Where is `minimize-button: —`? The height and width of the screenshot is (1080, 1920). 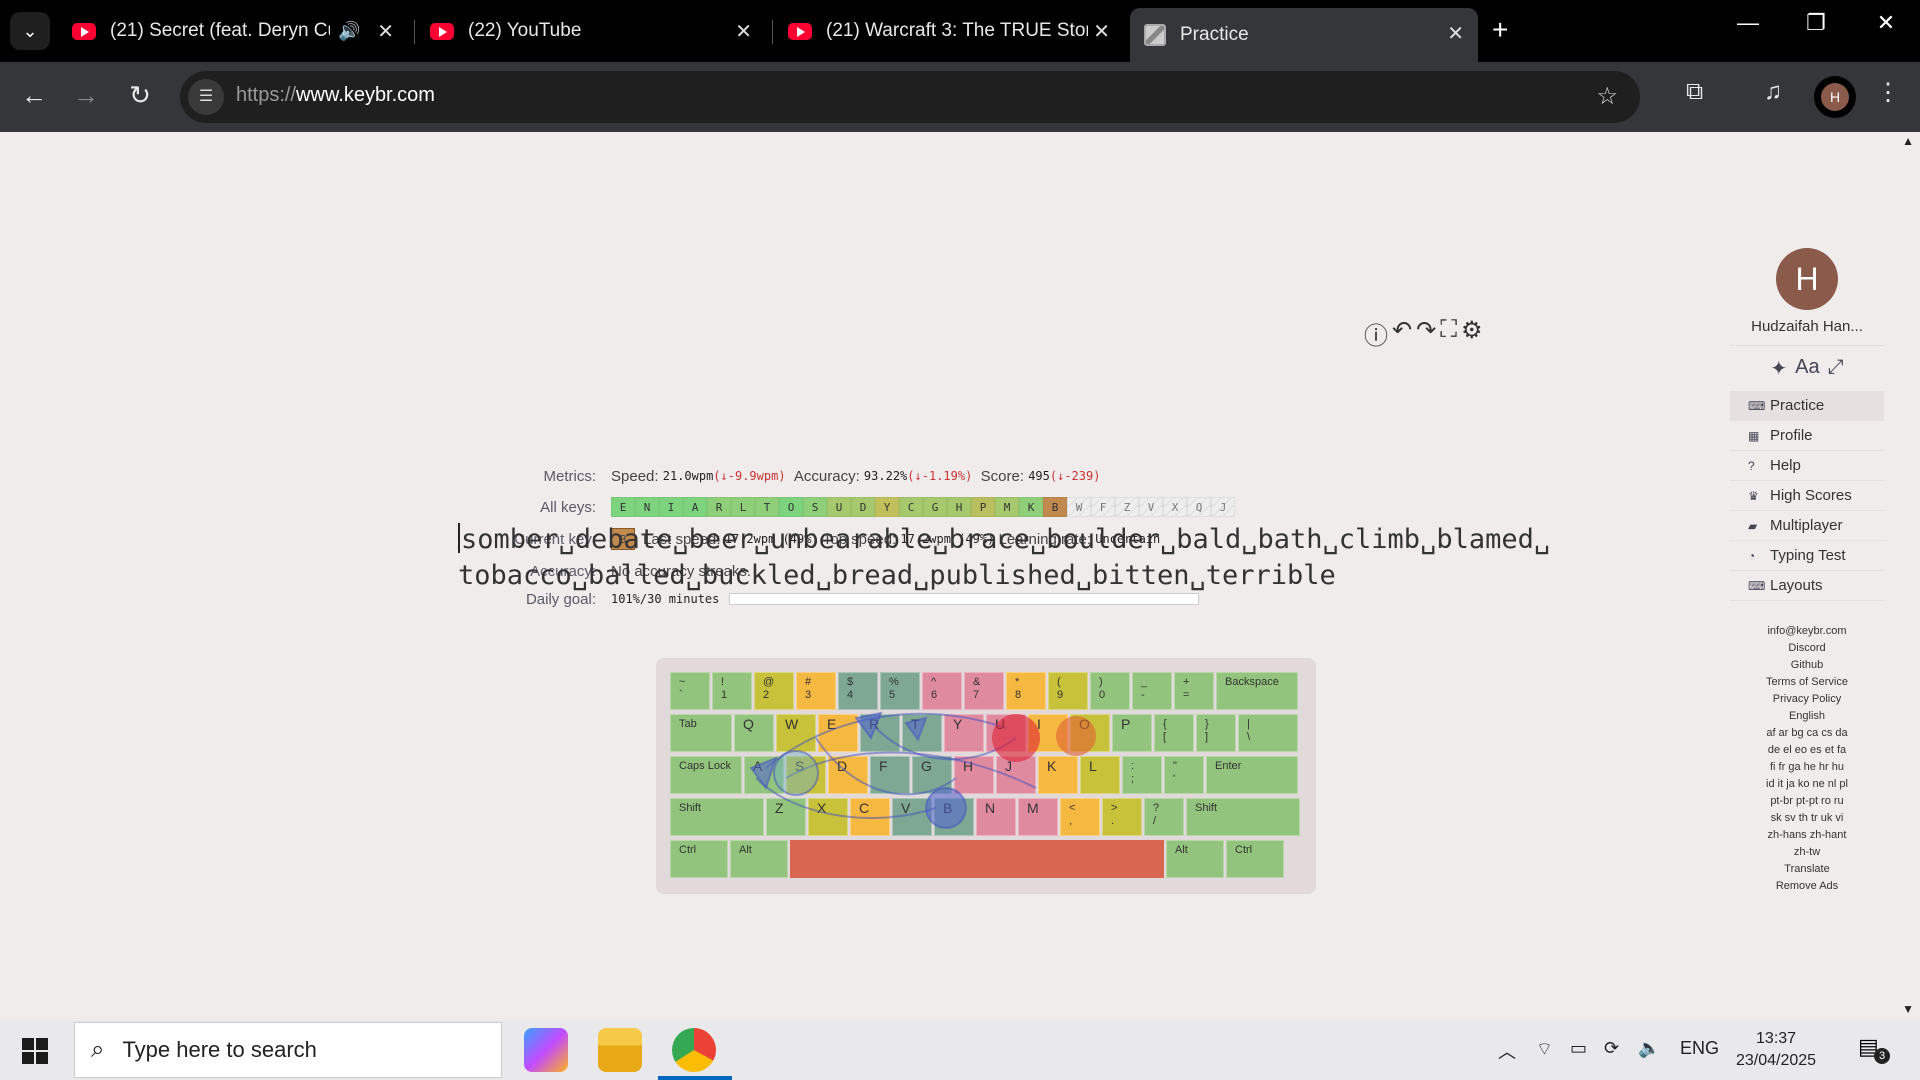 minimize-button: — is located at coordinates (1748, 23).